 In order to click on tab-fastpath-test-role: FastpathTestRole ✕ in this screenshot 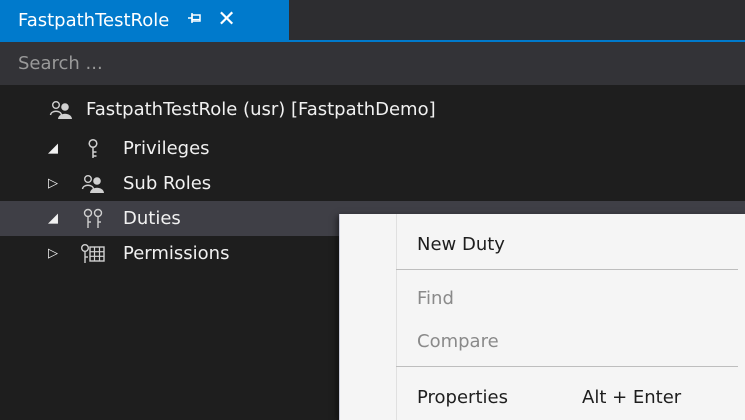, I will do `click(144, 20)`.